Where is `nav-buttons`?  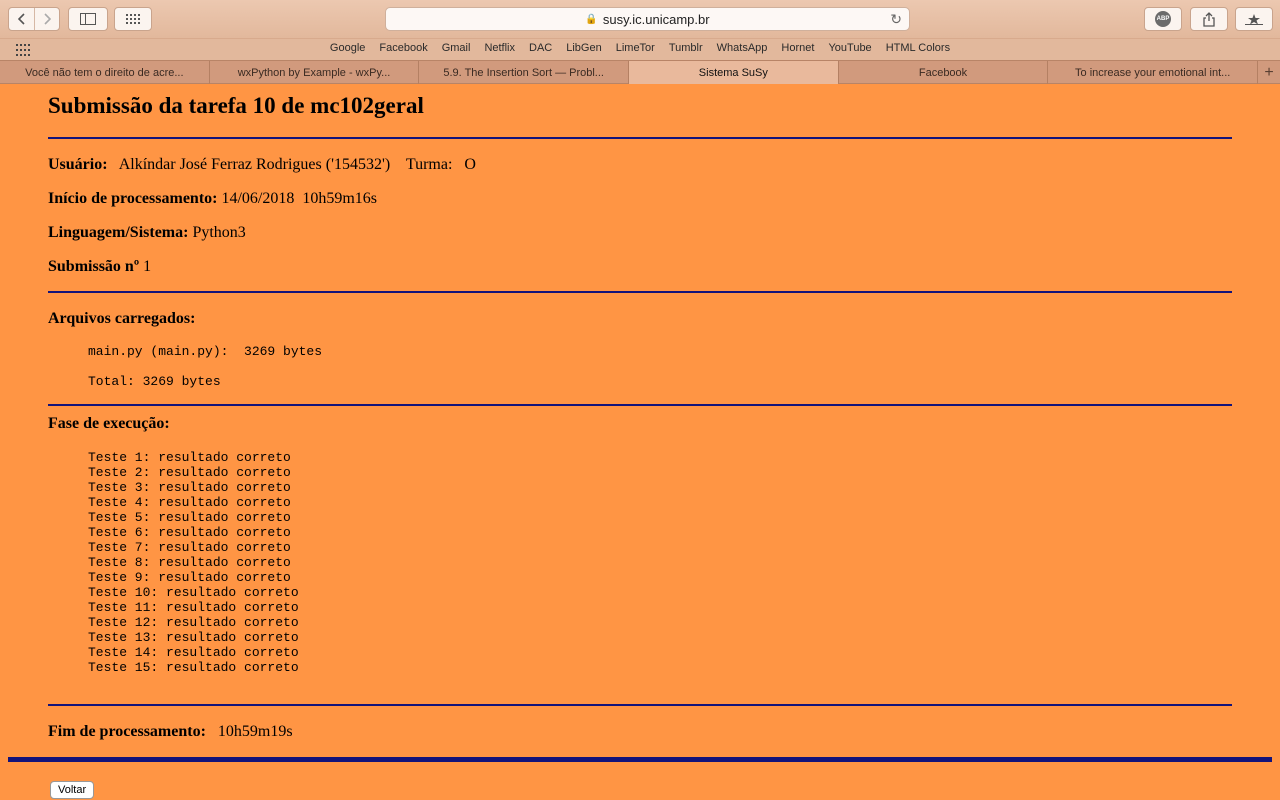 nav-buttons is located at coordinates (34, 19).